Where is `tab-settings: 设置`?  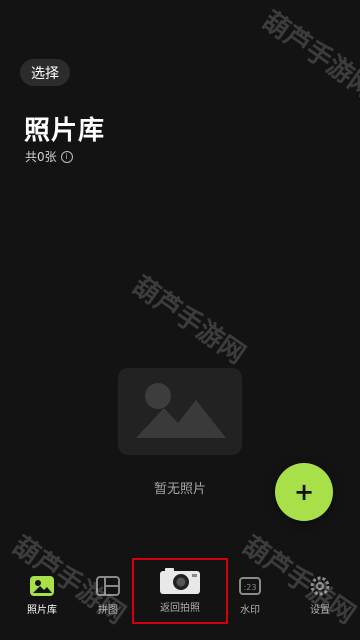
tab-settings: 设置 is located at coordinates (320, 596).